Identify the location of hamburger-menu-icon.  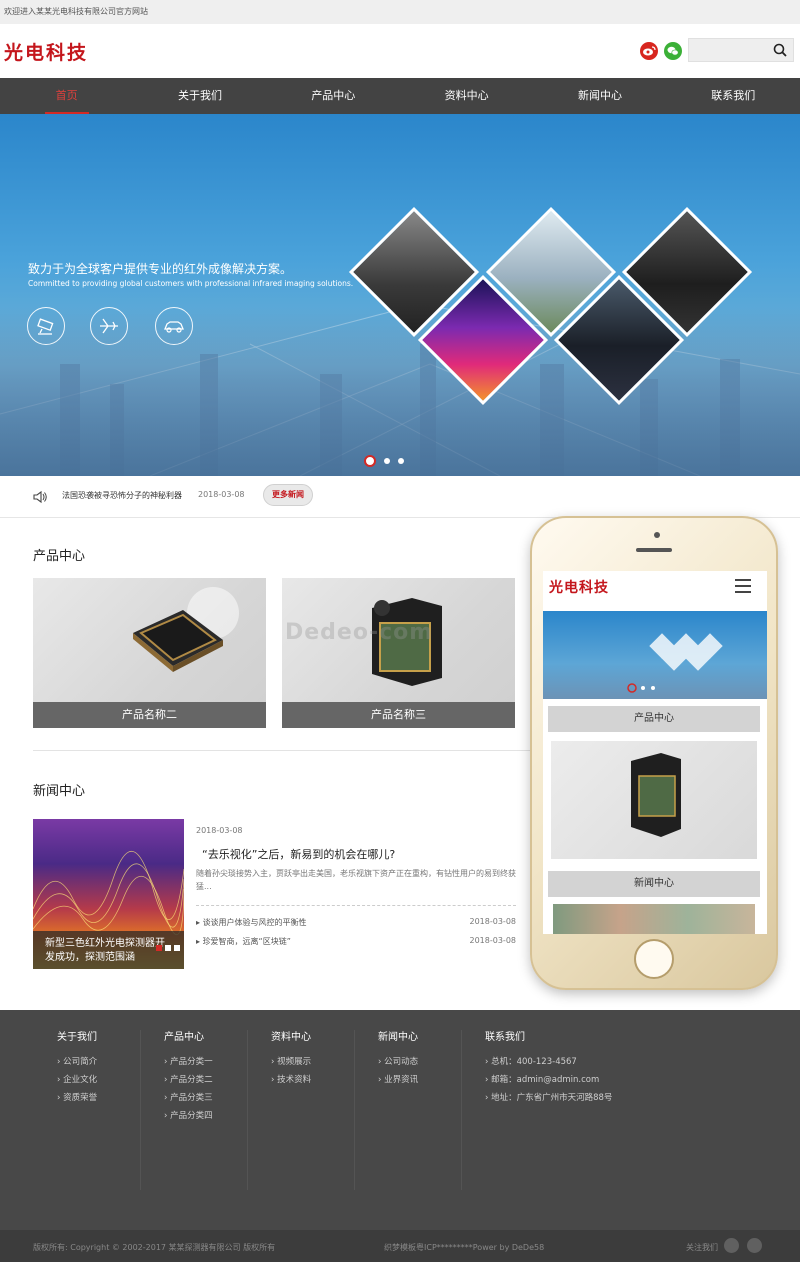
(743, 588).